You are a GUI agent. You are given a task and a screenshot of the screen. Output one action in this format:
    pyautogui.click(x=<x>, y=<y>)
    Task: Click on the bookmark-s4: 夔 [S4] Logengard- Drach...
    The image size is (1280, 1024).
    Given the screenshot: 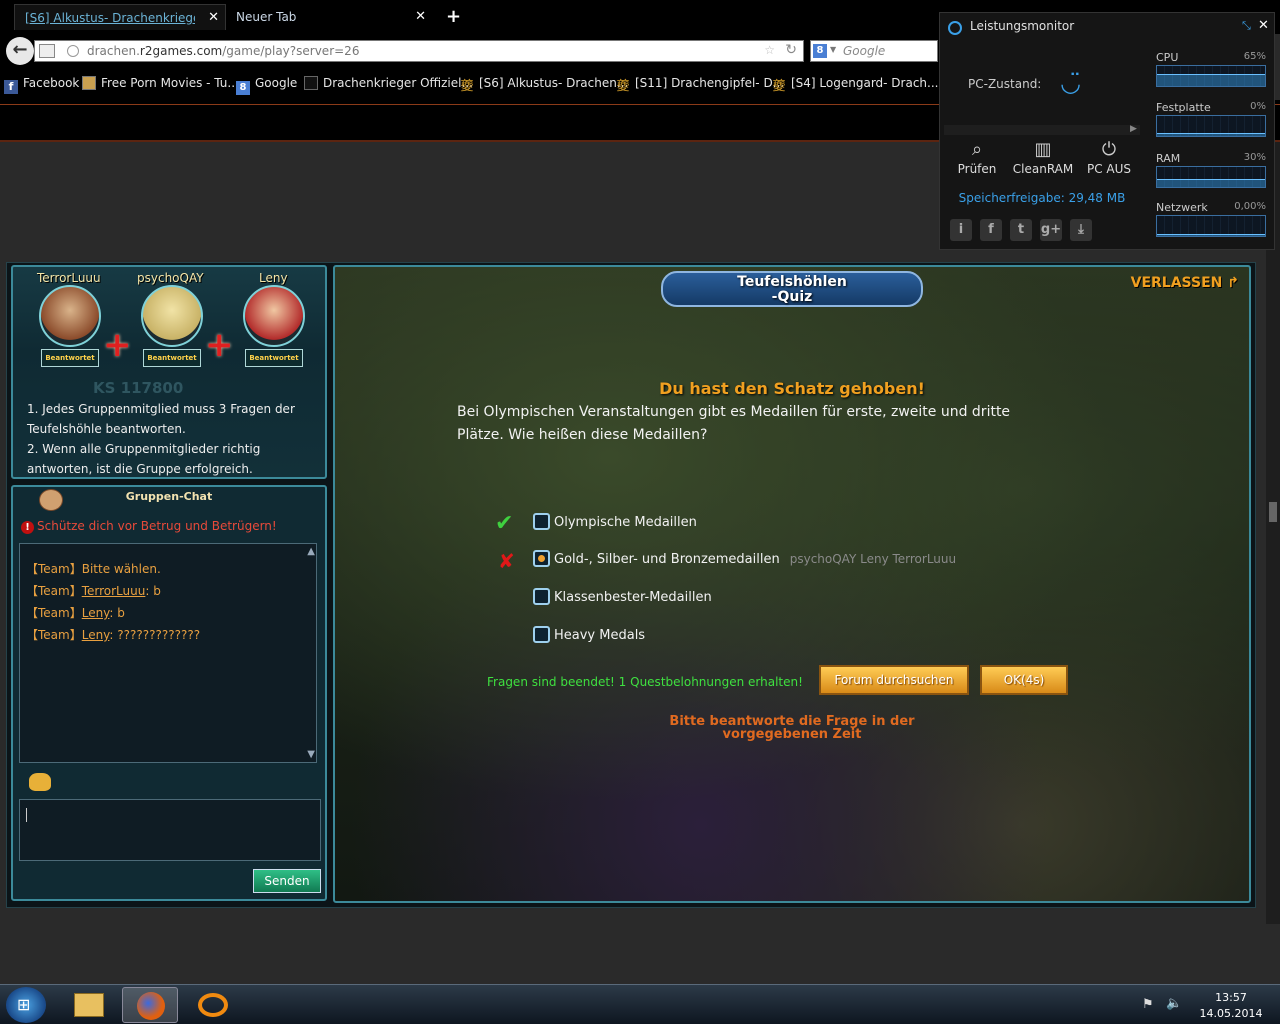 What is the action you would take?
    pyautogui.click(x=855, y=85)
    